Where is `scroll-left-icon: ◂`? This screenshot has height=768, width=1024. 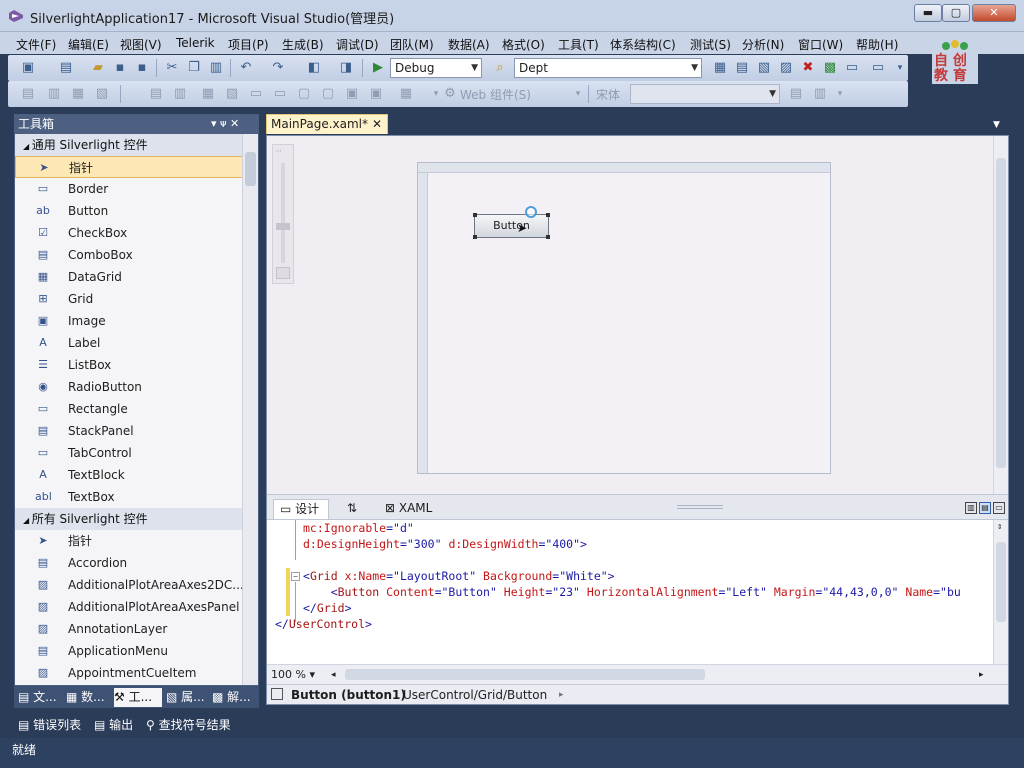 scroll-left-icon: ◂ is located at coordinates (333, 675).